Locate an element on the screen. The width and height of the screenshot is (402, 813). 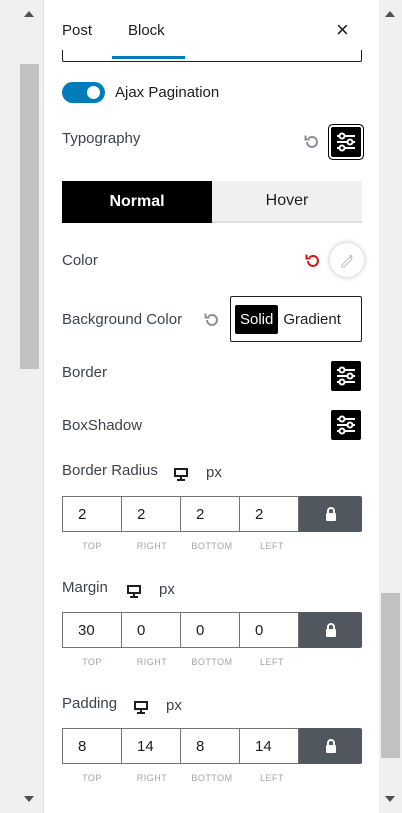
right-scrollbar is located at coordinates (390, 406).